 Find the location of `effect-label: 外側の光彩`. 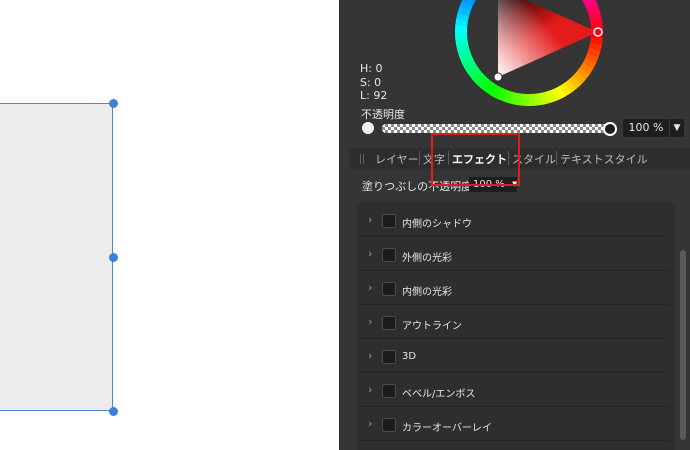

effect-label: 外側の光彩 is located at coordinates (427, 258).